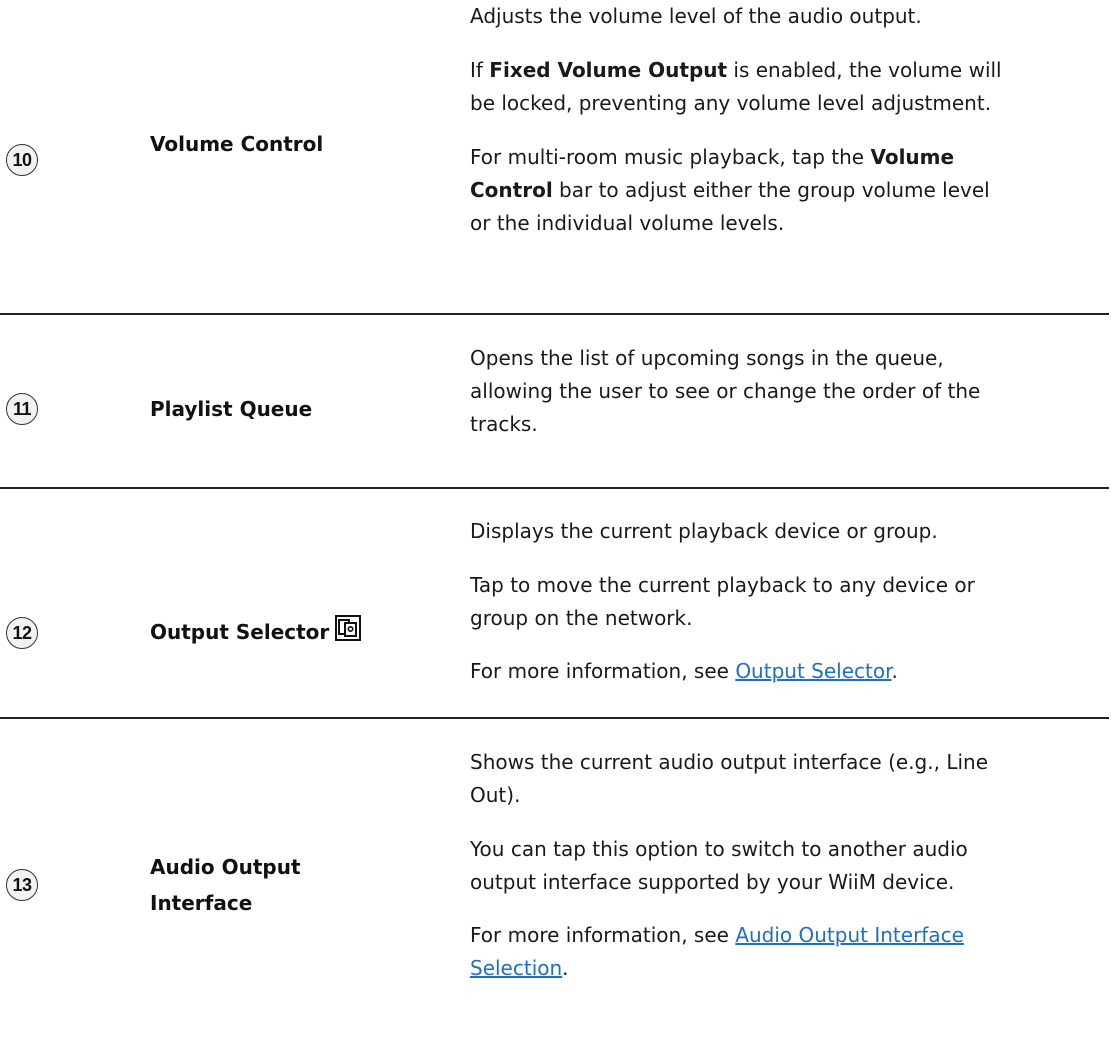  I want to click on number-badge-11: 11, so click(22, 409).